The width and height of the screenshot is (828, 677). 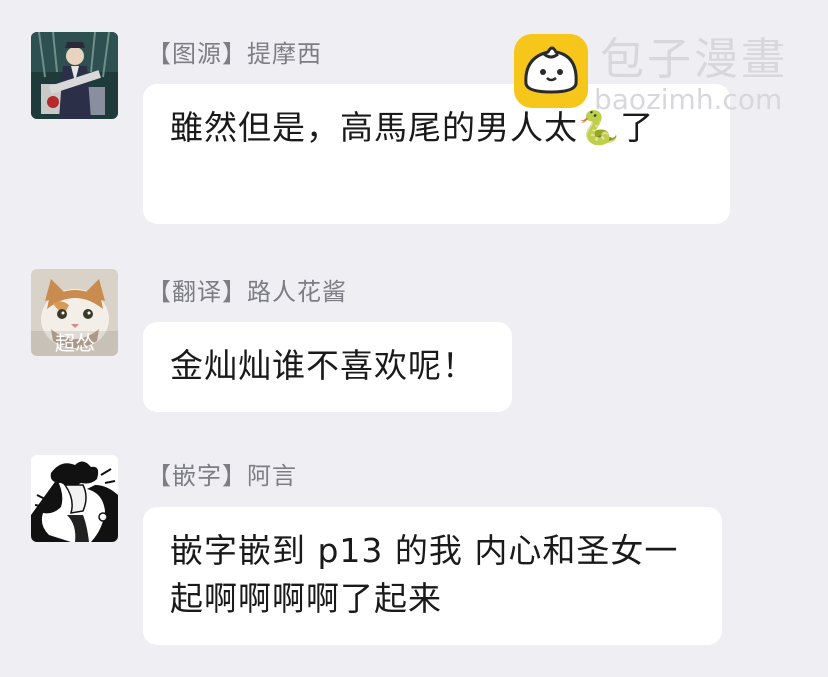 I want to click on avatar-cat-icon: 超怂, so click(x=74, y=312).